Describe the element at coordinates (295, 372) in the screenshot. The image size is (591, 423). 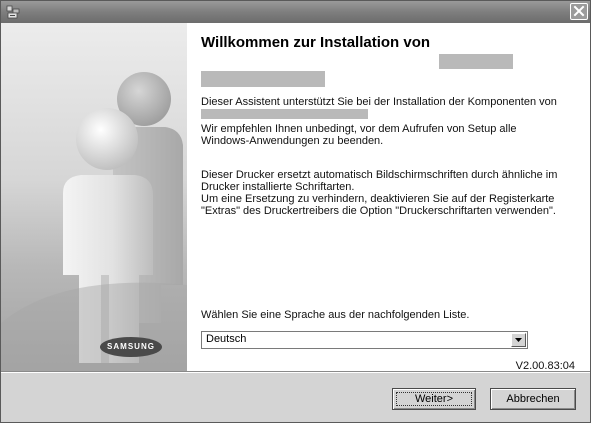
I see `button-bar-divider` at that location.